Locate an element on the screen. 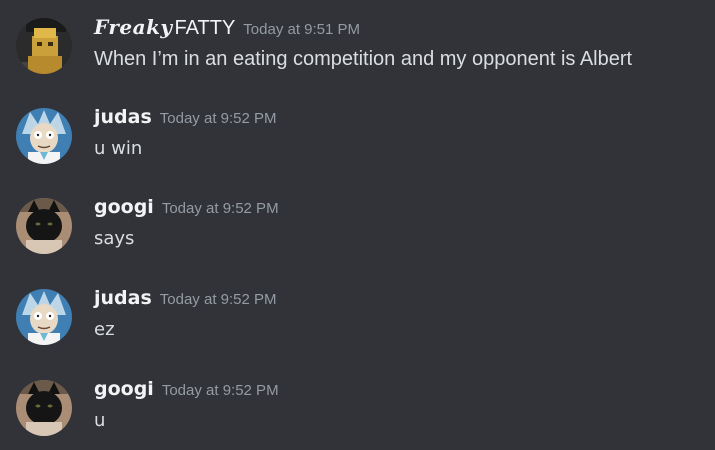  username-styled: Freaky is located at coordinates (133, 27).